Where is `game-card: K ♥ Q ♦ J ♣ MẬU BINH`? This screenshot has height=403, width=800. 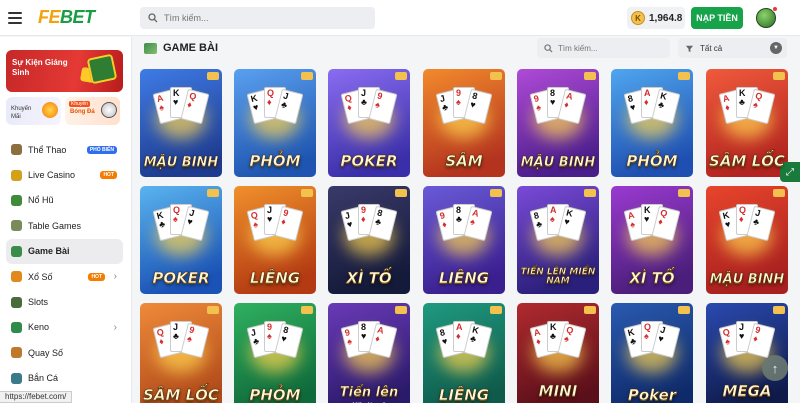
game-card: K ♥ Q ♦ J ♣ MẬU BINH is located at coordinates (747, 240).